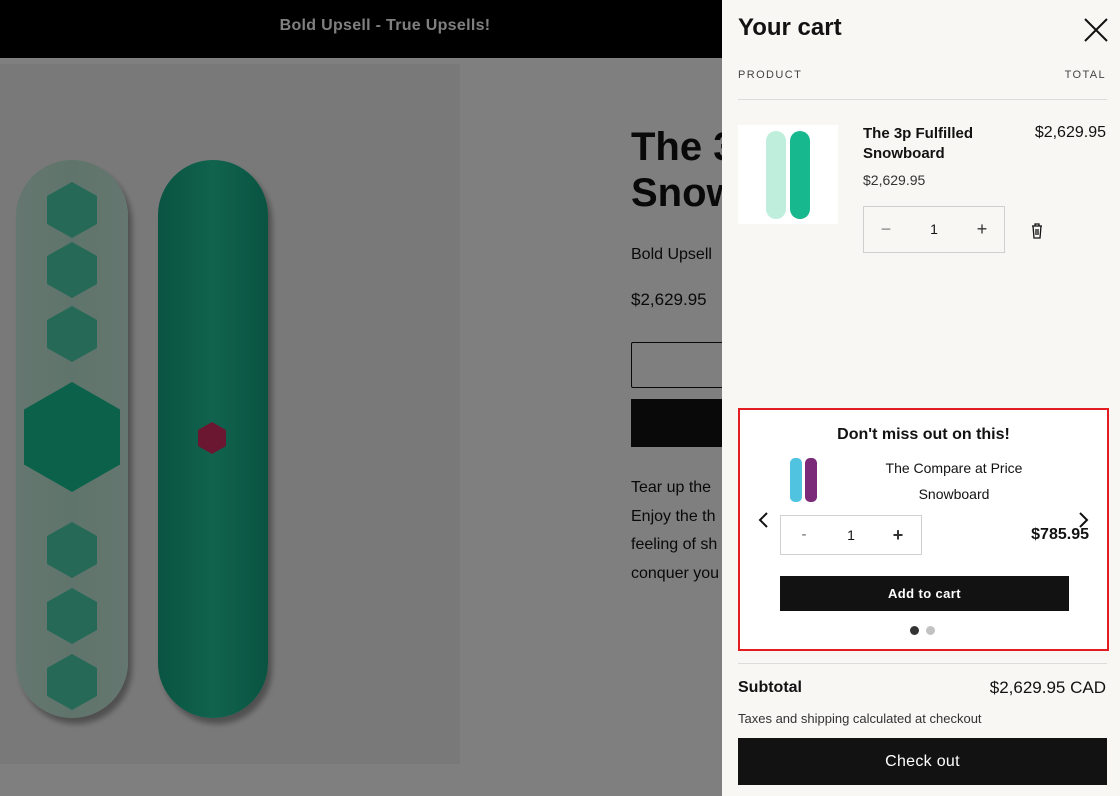 The image size is (1120, 796). What do you see at coordinates (804, 535) in the screenshot?
I see `upsell-decrease-button: -` at bounding box center [804, 535].